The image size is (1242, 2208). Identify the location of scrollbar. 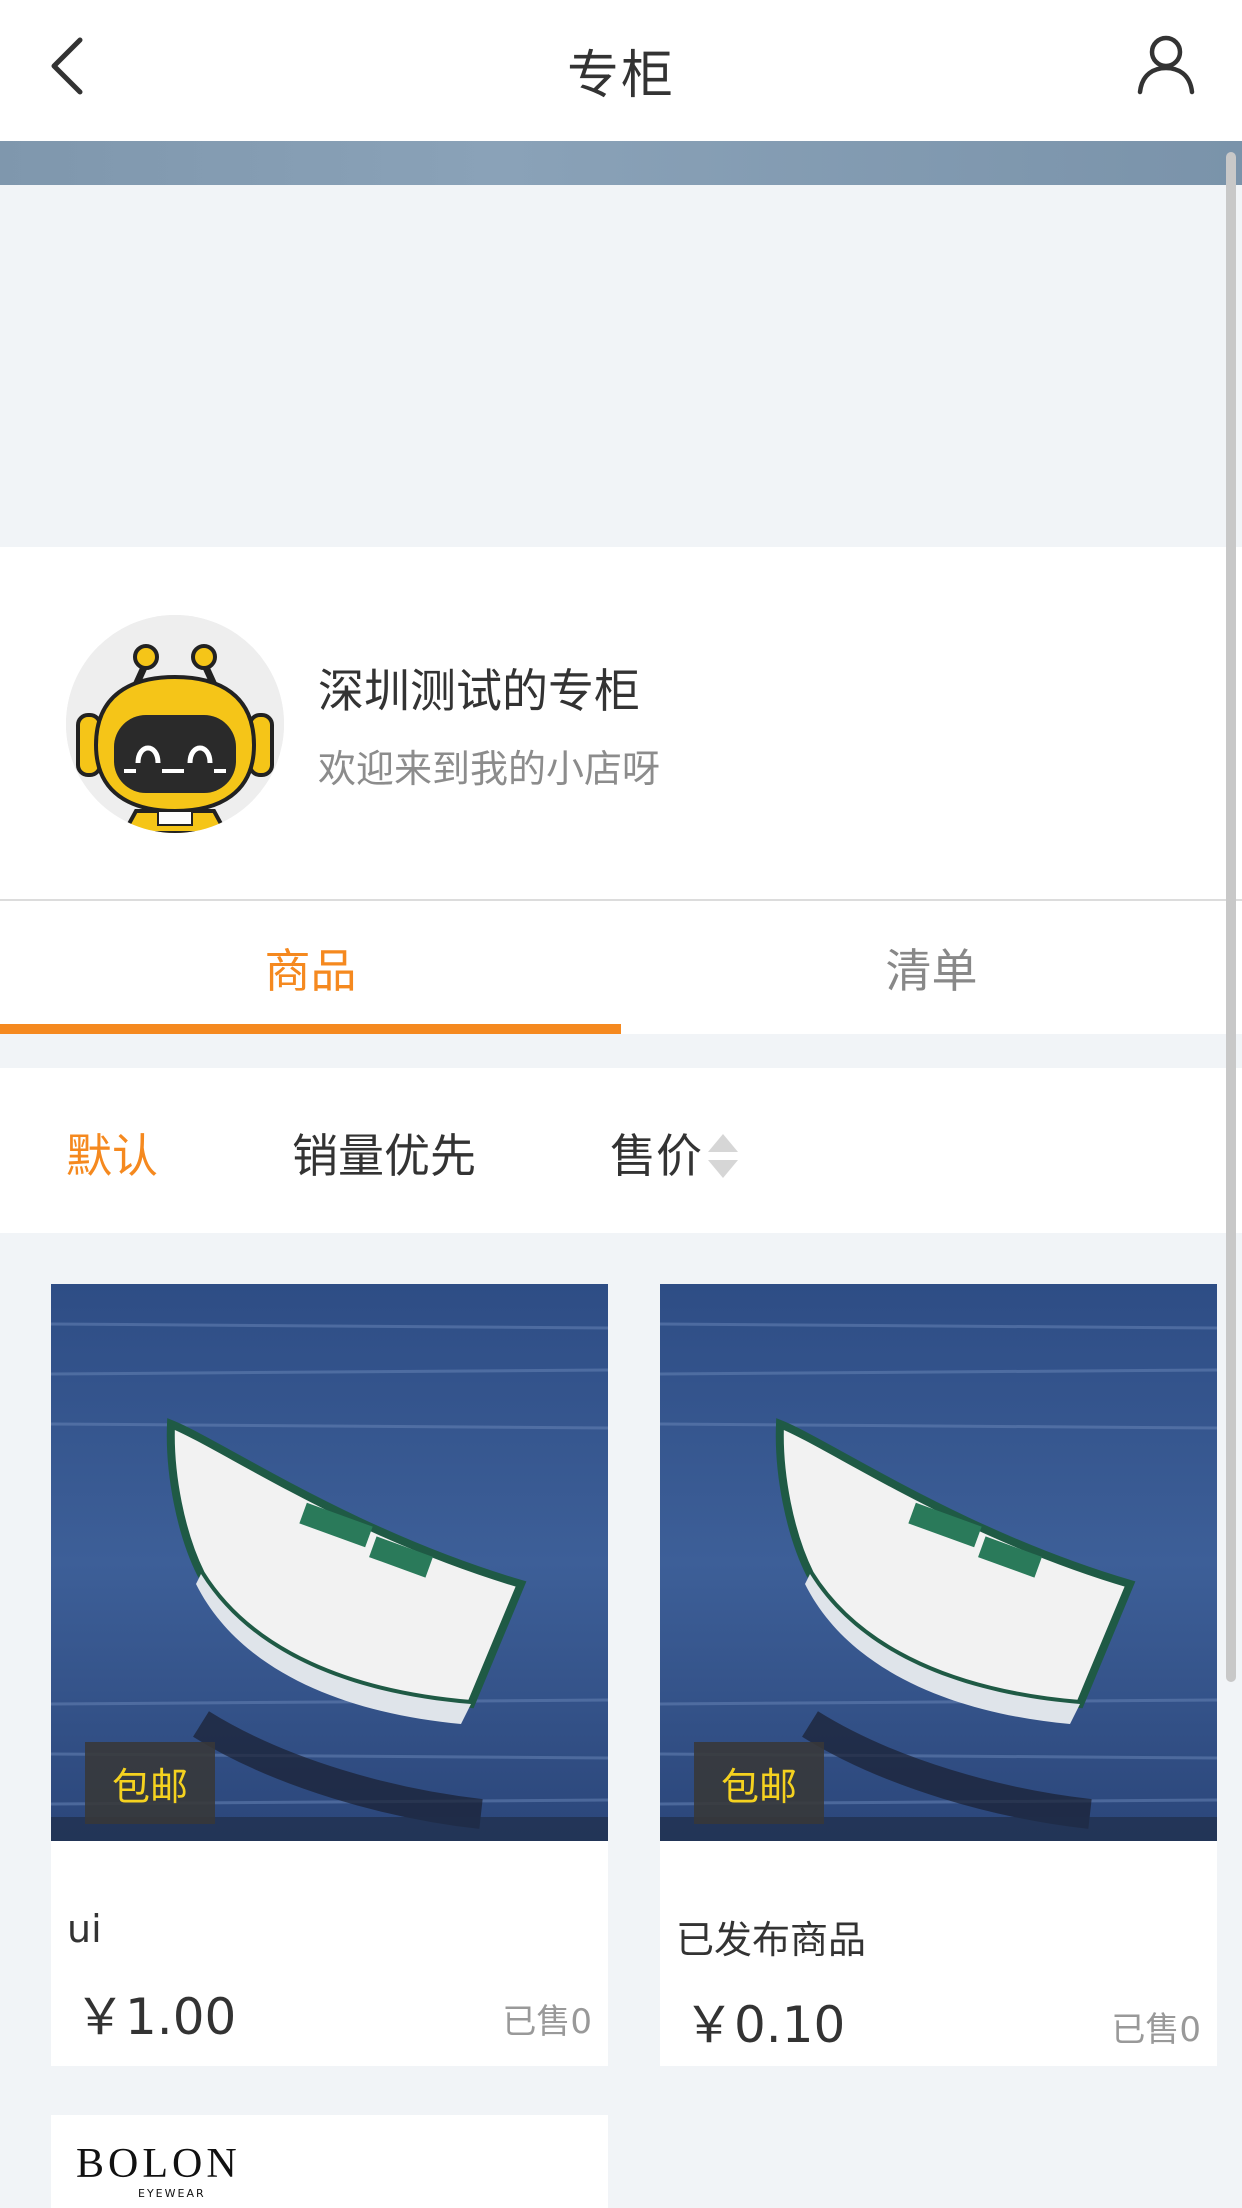
(1231, 917).